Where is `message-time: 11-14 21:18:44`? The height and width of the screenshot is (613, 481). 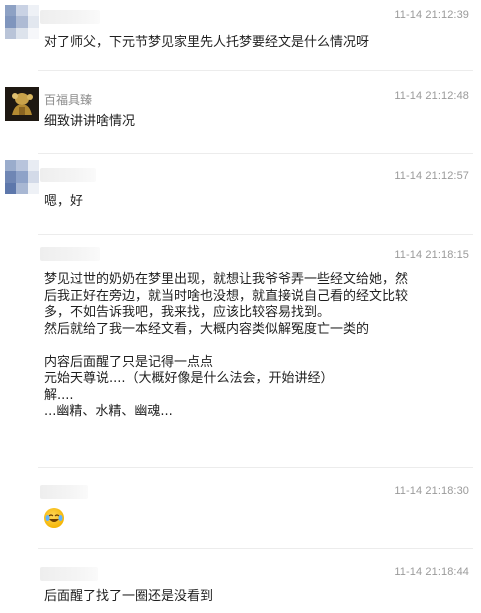 message-time: 11-14 21:18:44 is located at coordinates (431, 572).